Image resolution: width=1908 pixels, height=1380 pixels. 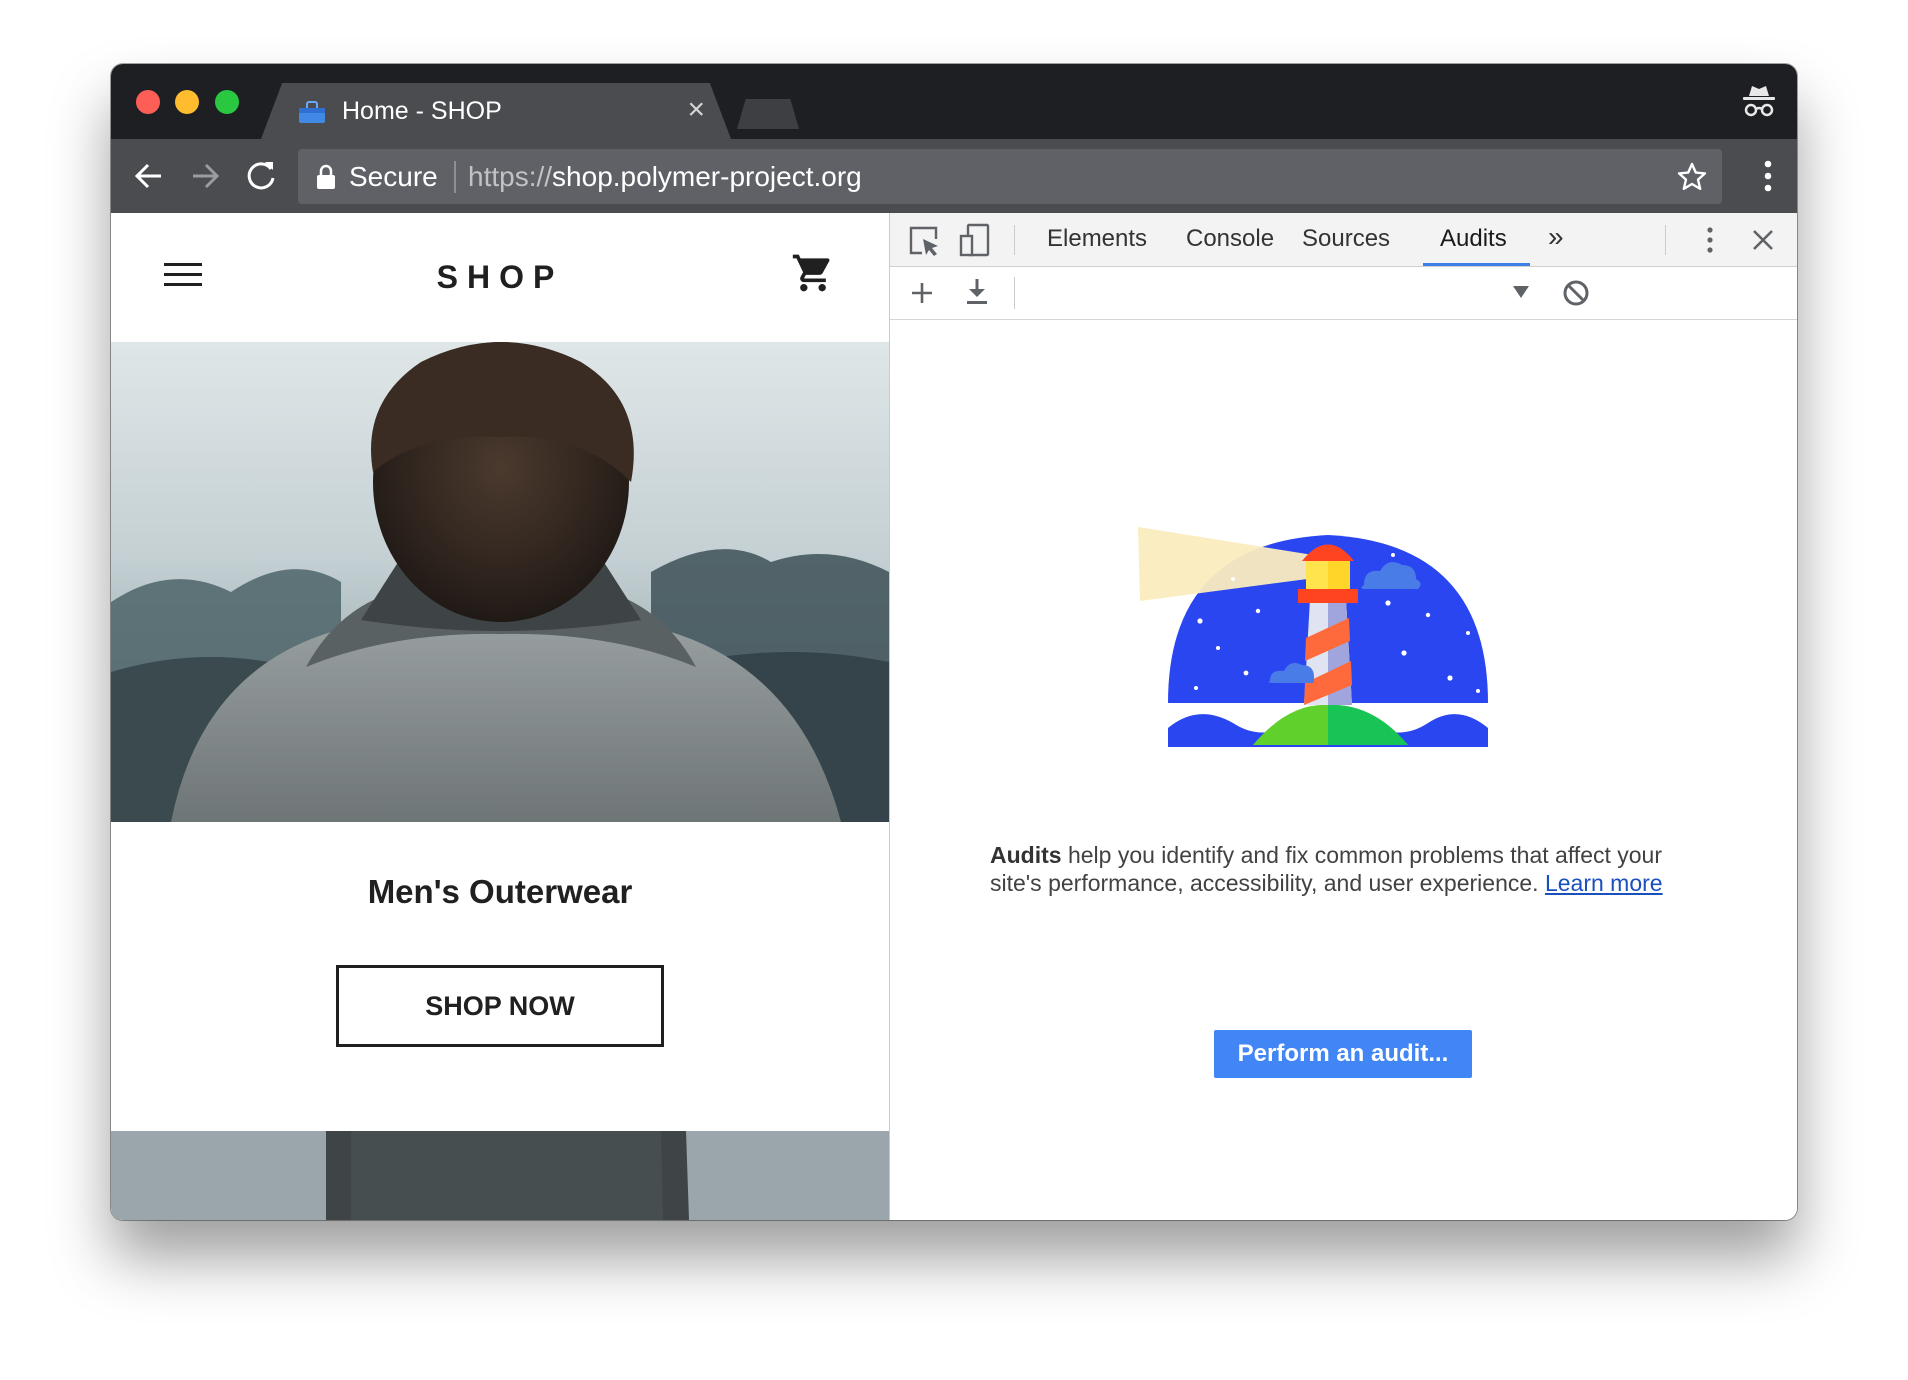 What do you see at coordinates (696, 110) in the screenshot?
I see `tab-close-icon: ×` at bounding box center [696, 110].